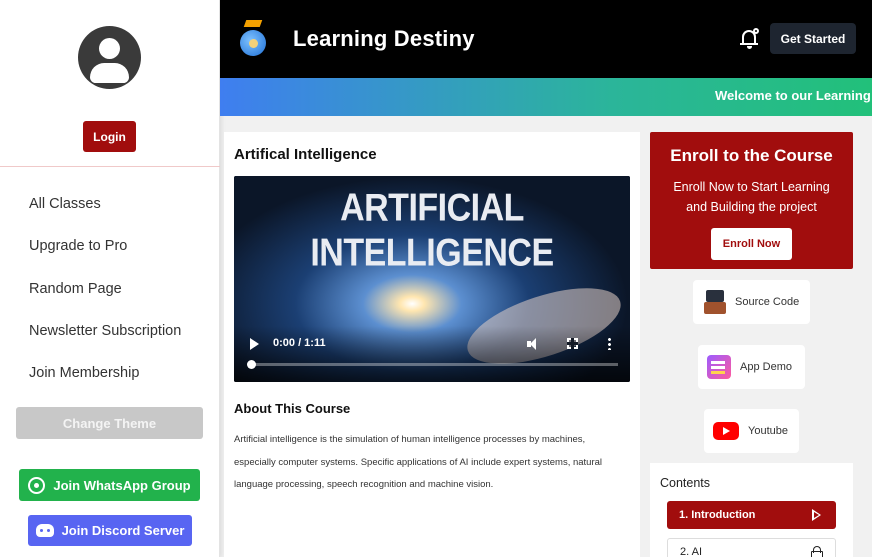 The width and height of the screenshot is (872, 557). Describe the element at coordinates (609, 343) in the screenshot. I see `more-options-icon` at that location.